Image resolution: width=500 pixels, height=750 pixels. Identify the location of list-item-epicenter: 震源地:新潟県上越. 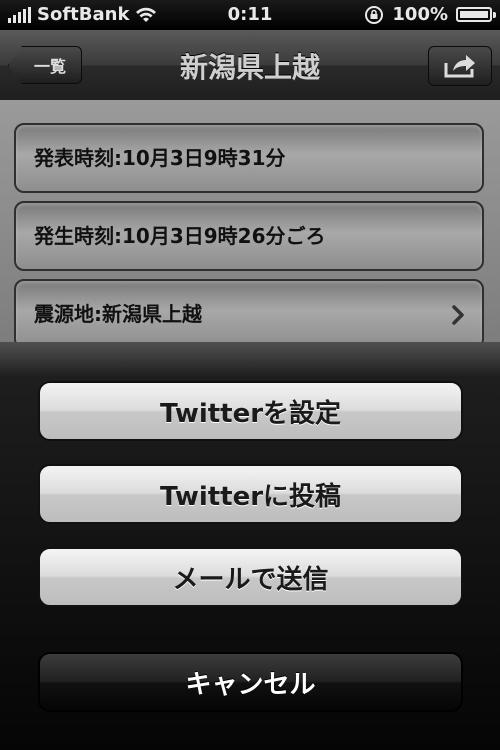
(249, 312).